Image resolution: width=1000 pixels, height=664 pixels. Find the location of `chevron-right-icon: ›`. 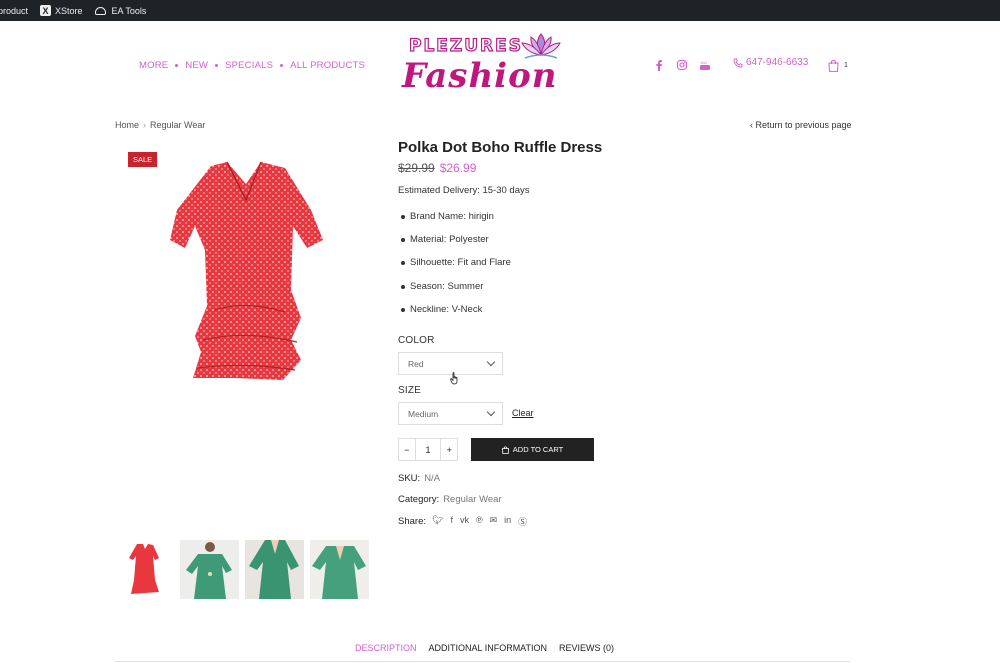

chevron-right-icon: › is located at coordinates (145, 125).